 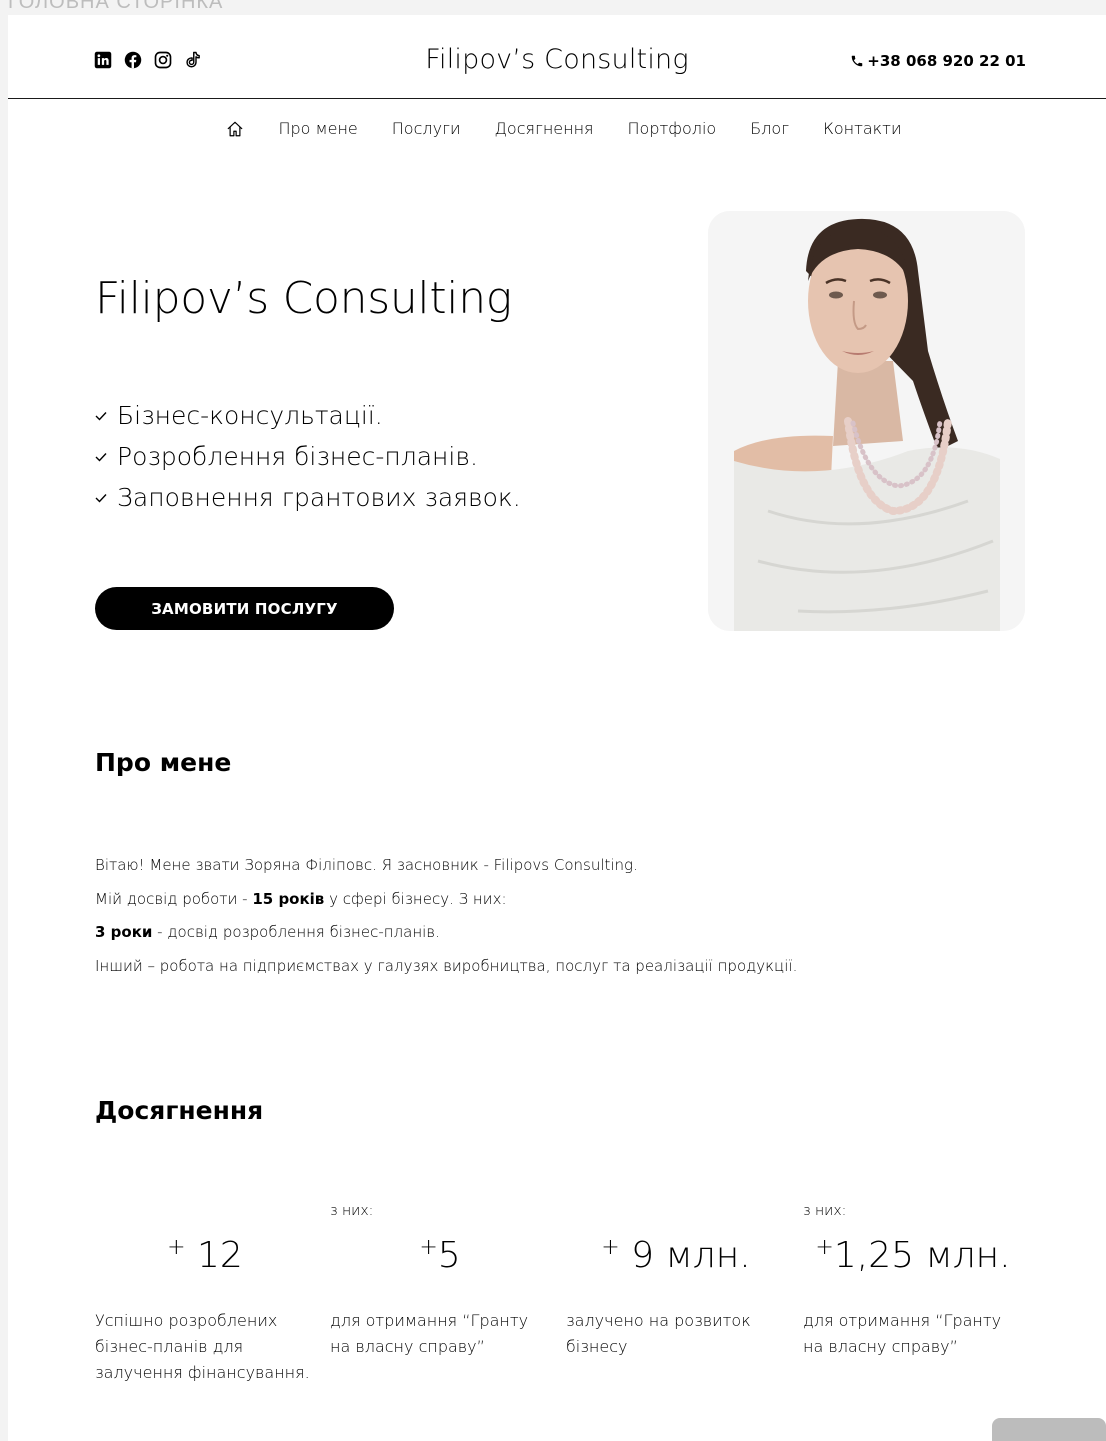 I want to click on service-item-label: Розроблення бізнес-планів., so click(x=297, y=456).